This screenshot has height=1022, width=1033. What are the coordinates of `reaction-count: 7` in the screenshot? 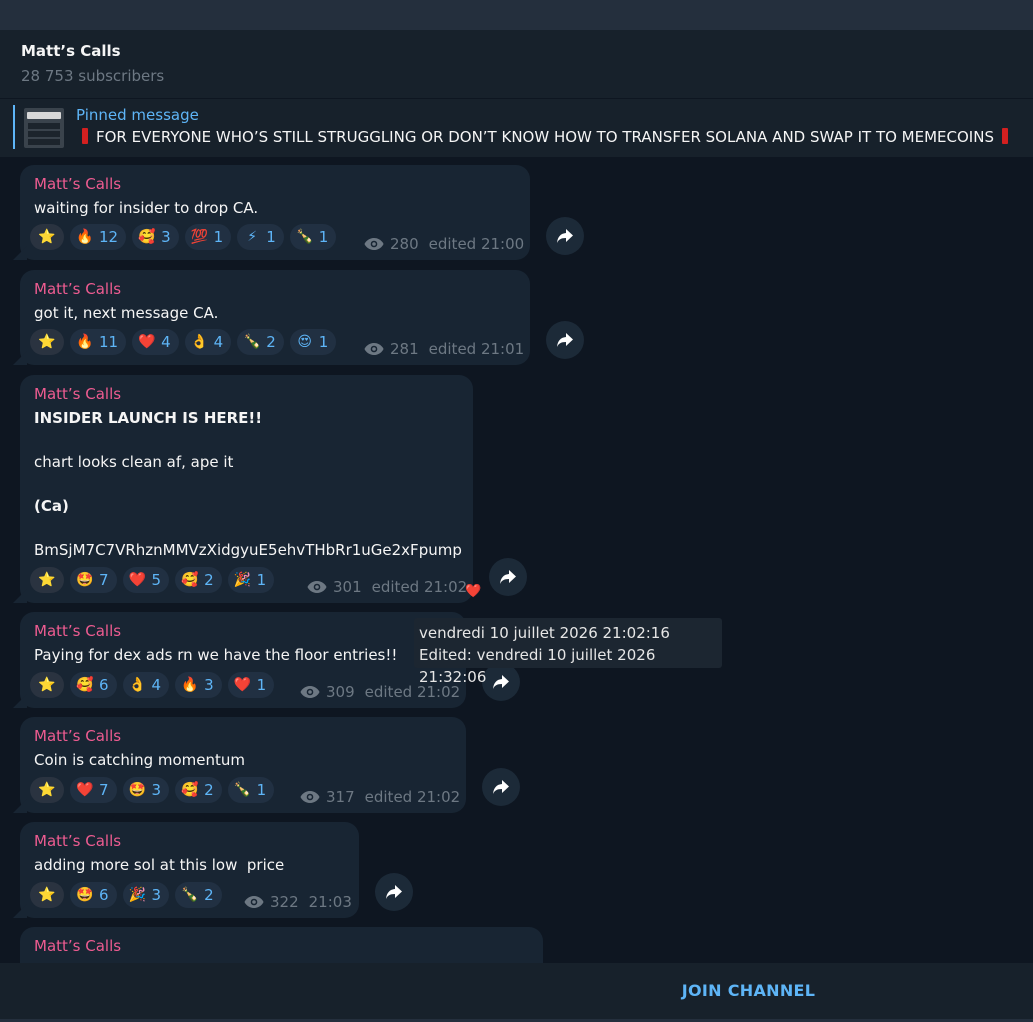 It's located at (104, 580).